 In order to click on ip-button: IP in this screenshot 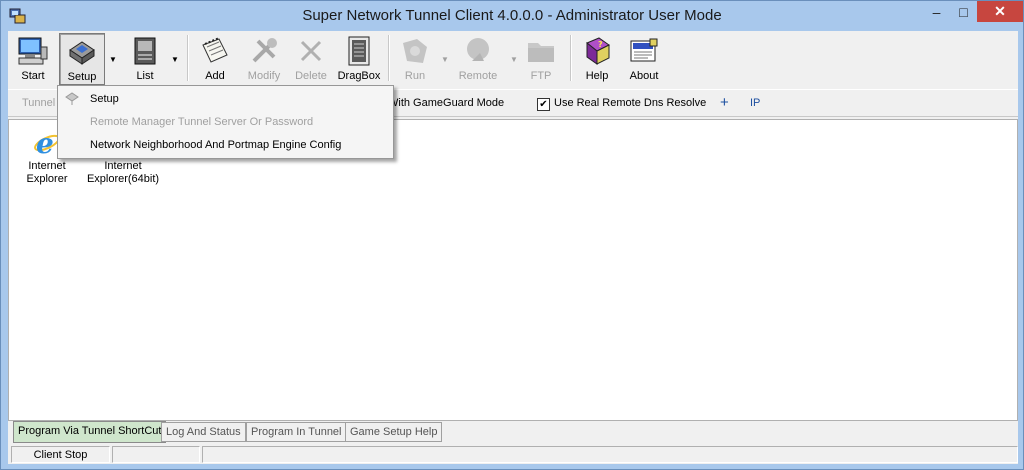, I will do `click(755, 103)`.